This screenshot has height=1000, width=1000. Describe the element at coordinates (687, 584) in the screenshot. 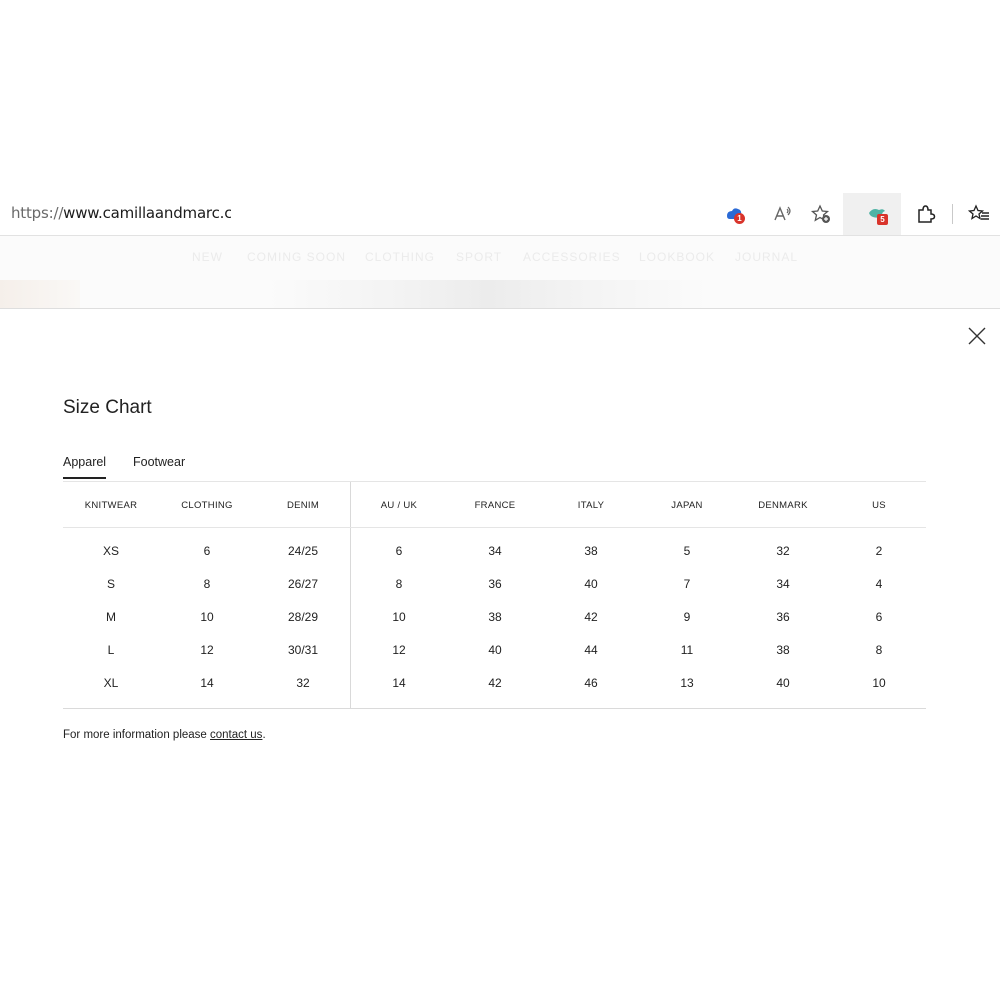

I see `table-cell: 7` at that location.